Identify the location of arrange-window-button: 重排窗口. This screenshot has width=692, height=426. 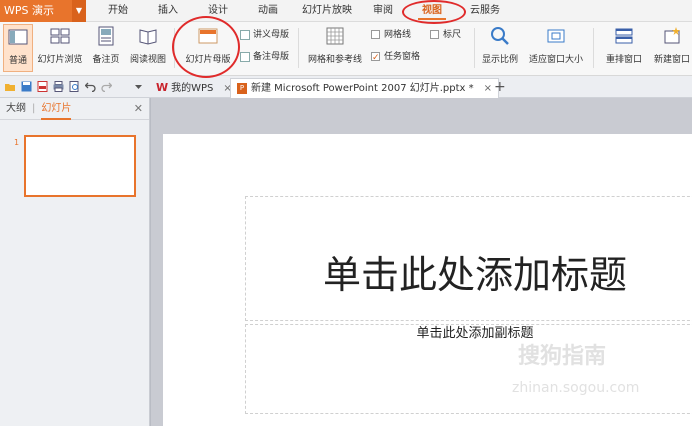
(624, 48).